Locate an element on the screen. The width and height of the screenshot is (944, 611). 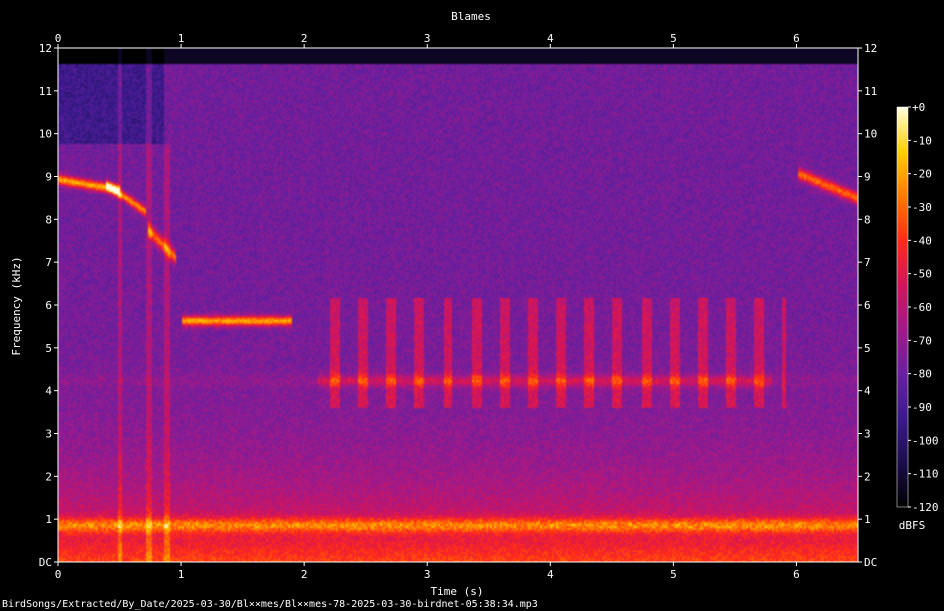
y-tick-label-left: 1 is located at coordinates (48, 519).